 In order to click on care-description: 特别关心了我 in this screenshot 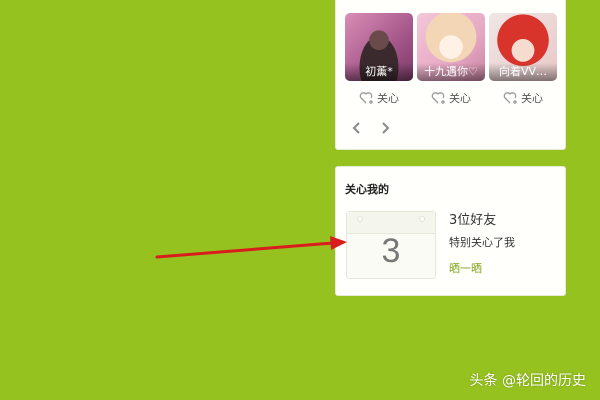, I will do `click(482, 242)`.